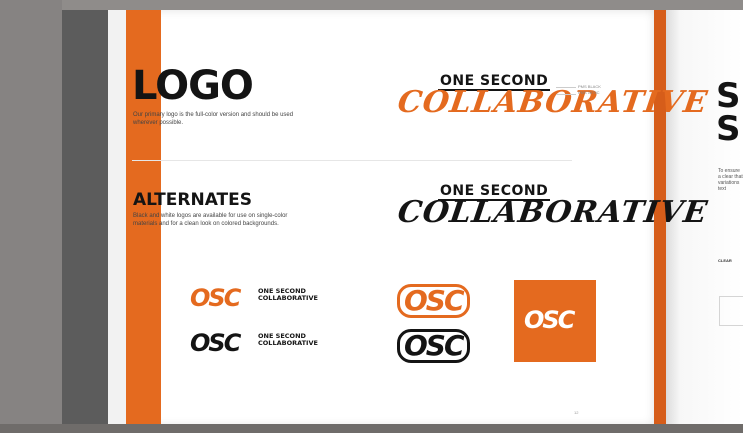  Describe the element at coordinates (725, 260) in the screenshot. I see `clearspace-label: CLEAR` at that location.